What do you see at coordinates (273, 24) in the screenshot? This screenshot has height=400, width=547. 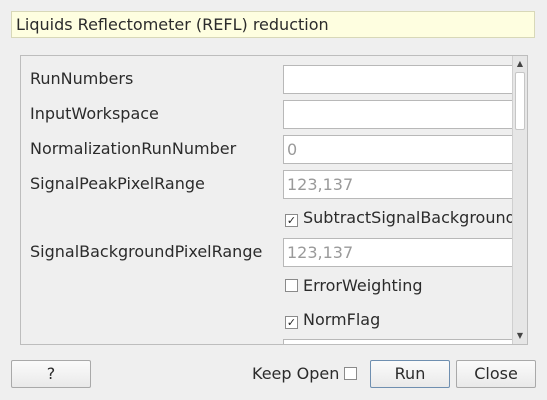 I see `dialog-title: Liquids Reflectometer (REFL) reduction` at bounding box center [273, 24].